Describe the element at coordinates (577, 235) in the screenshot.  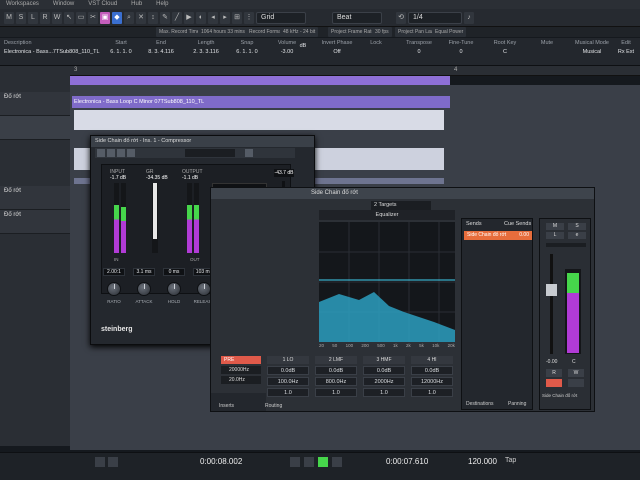
I see `edit-button: e` at that location.